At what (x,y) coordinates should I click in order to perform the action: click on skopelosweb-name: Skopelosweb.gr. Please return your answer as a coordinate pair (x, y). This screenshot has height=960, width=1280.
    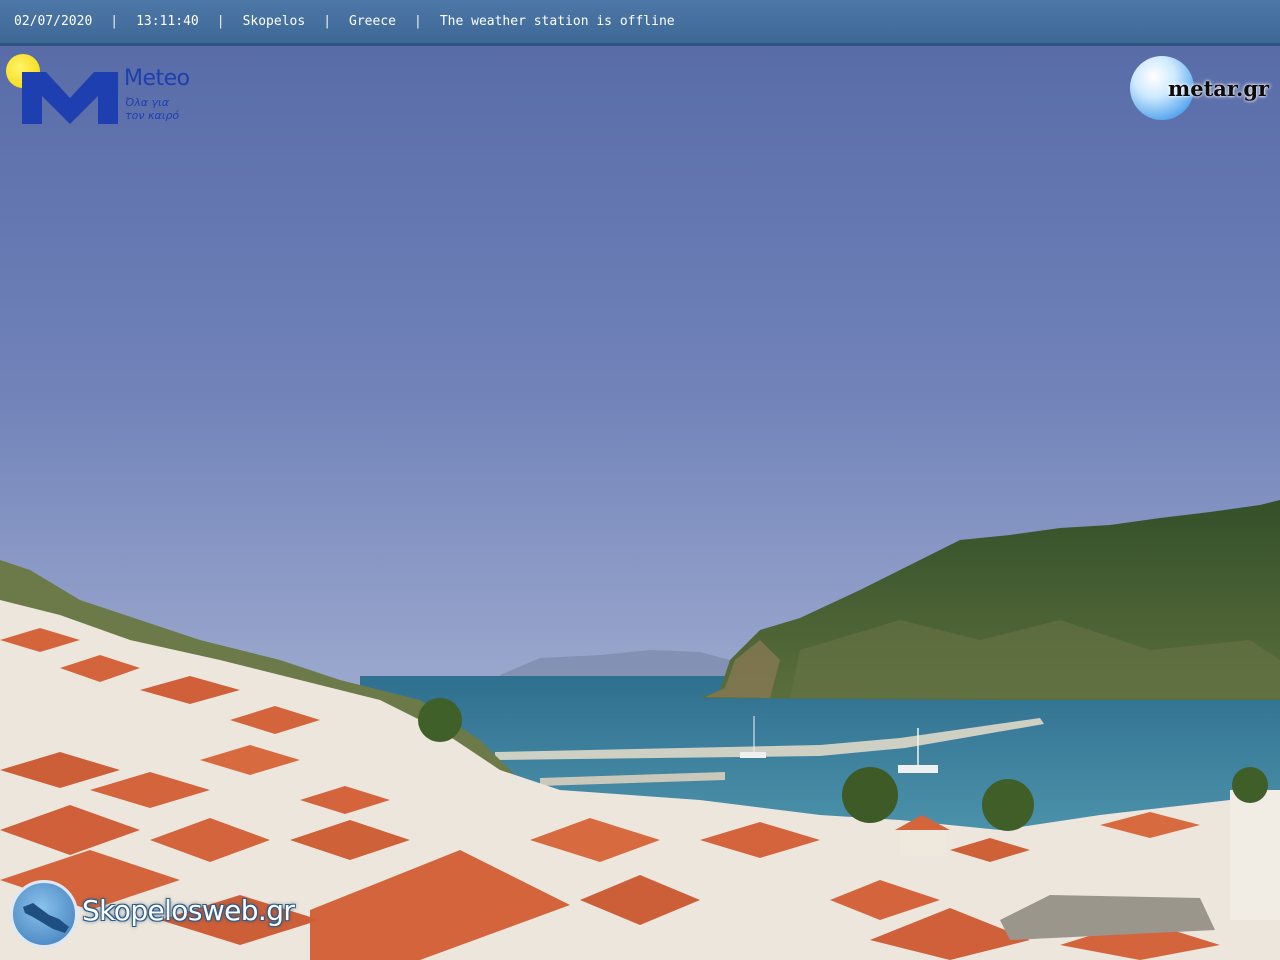
    Looking at the image, I should click on (188, 910).